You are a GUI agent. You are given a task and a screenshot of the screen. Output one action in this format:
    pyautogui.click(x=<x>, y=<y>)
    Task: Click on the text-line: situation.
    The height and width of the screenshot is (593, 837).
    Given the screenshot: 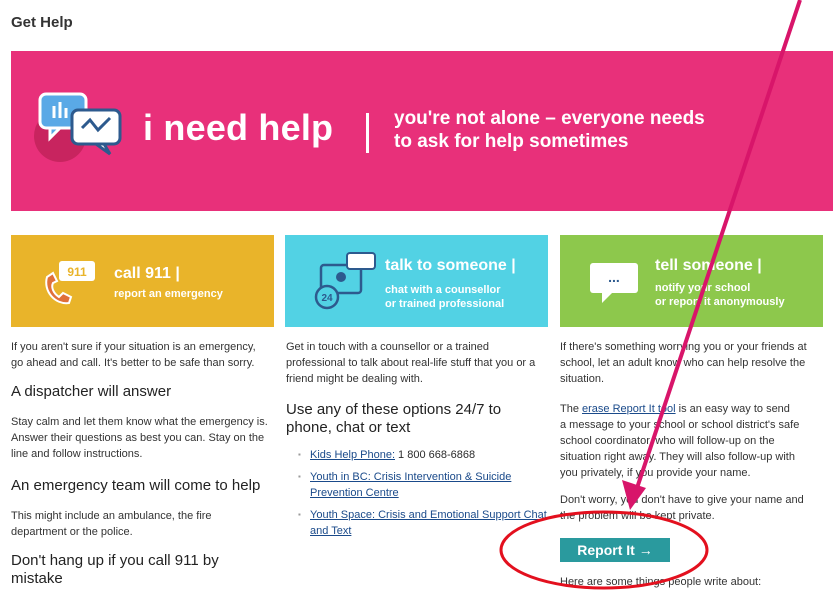 What is the action you would take?
    pyautogui.click(x=582, y=379)
    